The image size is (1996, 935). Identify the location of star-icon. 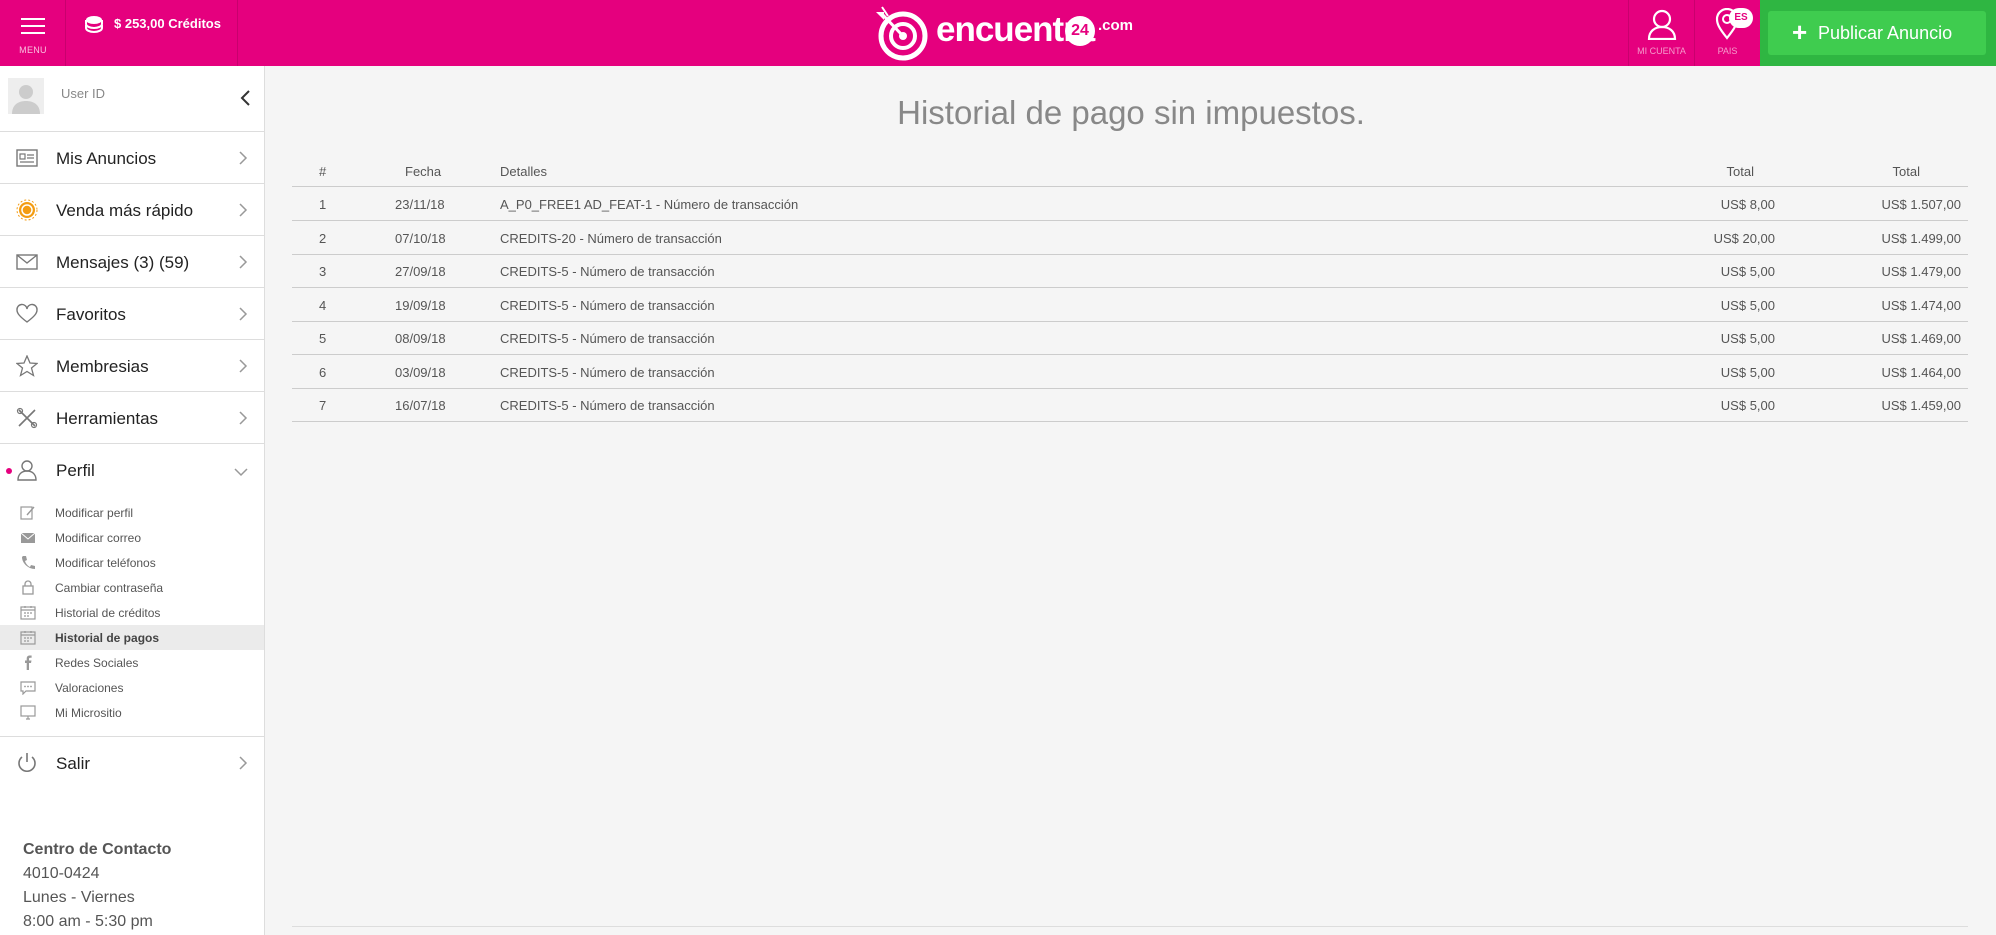
(27, 366).